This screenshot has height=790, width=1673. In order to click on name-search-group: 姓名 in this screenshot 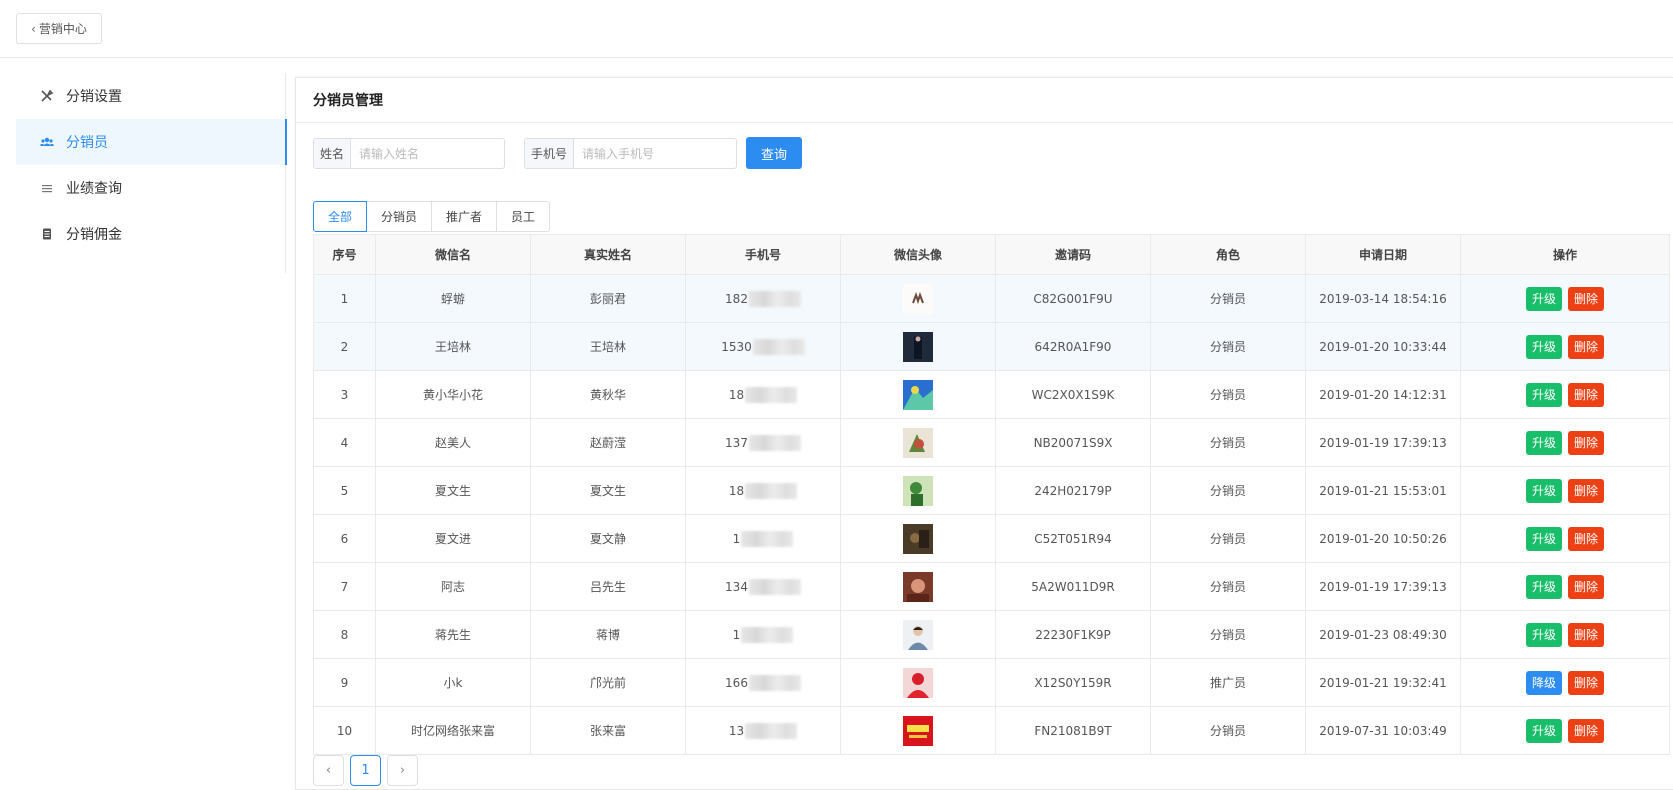, I will do `click(409, 153)`.